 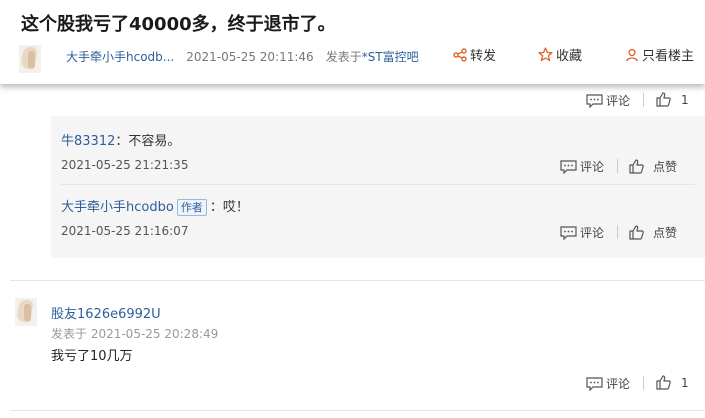 I want to click on comment-button-top: 评论, so click(x=608, y=100).